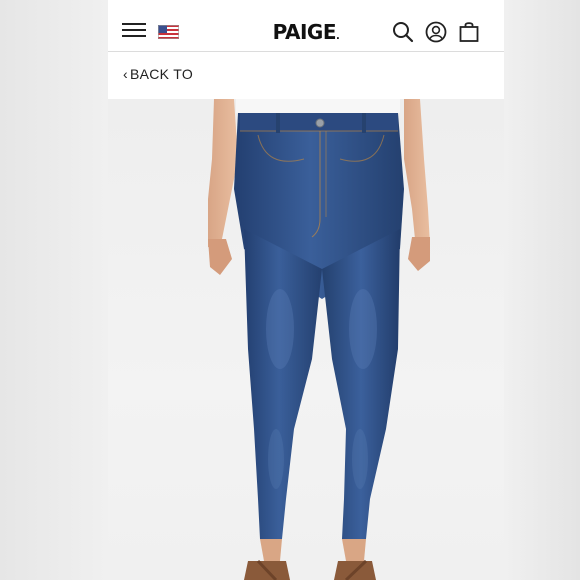 This screenshot has width=580, height=580. I want to click on site-header: PAIGE., so click(306, 29).